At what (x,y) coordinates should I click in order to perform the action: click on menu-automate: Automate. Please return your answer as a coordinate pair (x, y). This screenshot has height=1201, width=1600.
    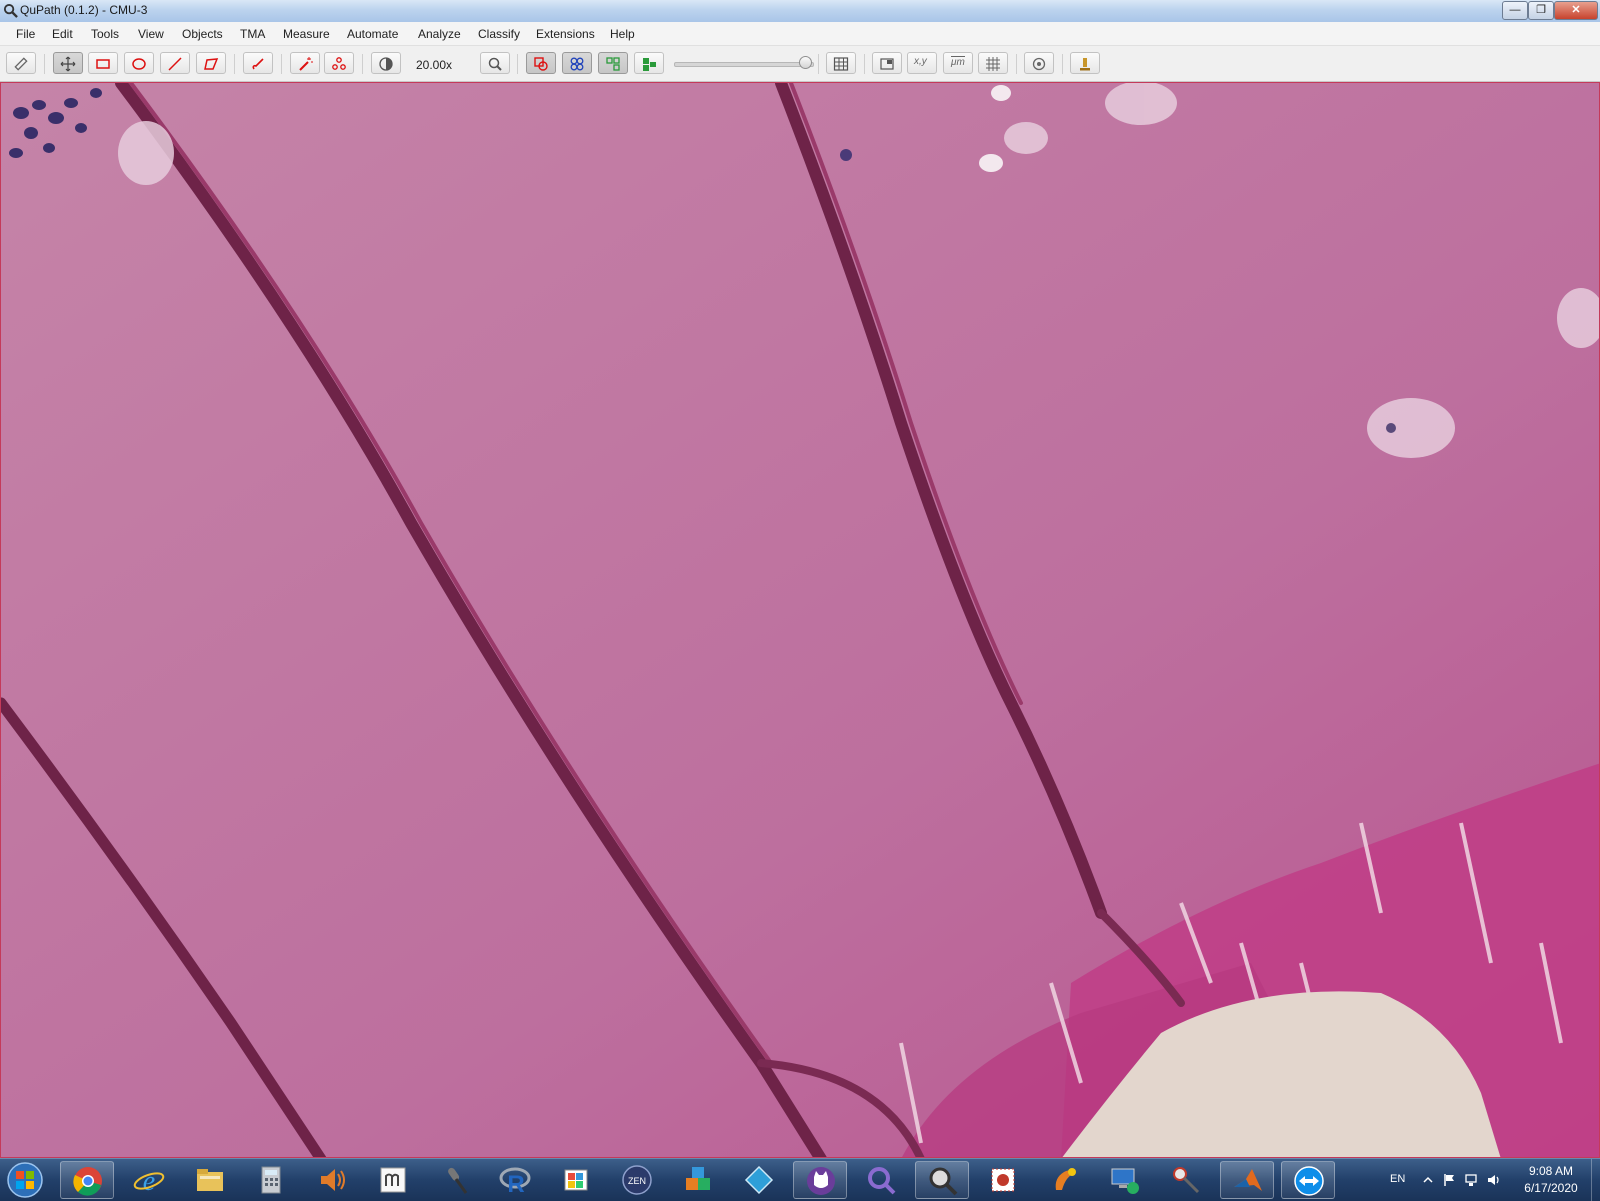
    Looking at the image, I should click on (372, 34).